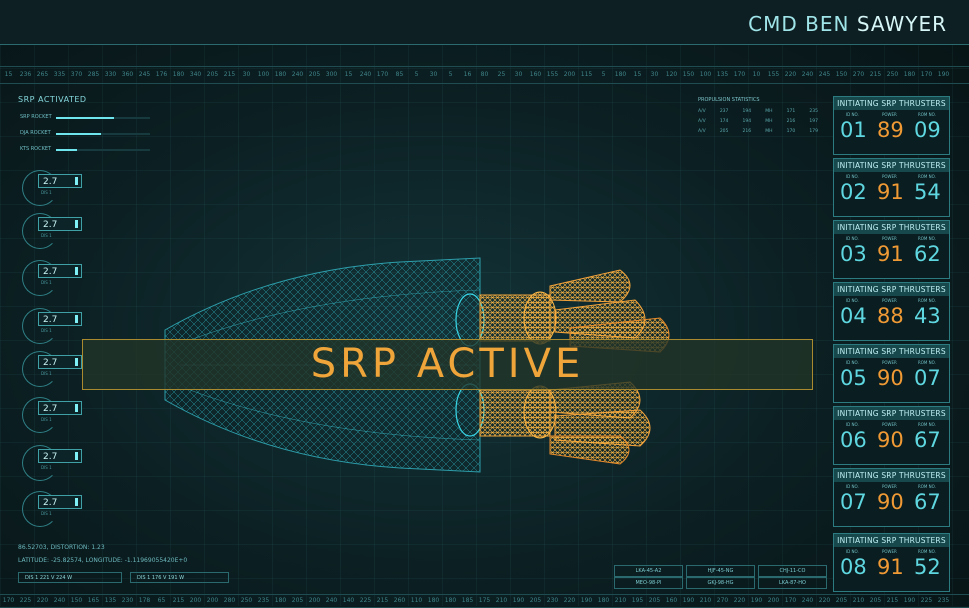  Describe the element at coordinates (790, 600) in the screenshot. I see `ruler-tick-label: 170` at that location.